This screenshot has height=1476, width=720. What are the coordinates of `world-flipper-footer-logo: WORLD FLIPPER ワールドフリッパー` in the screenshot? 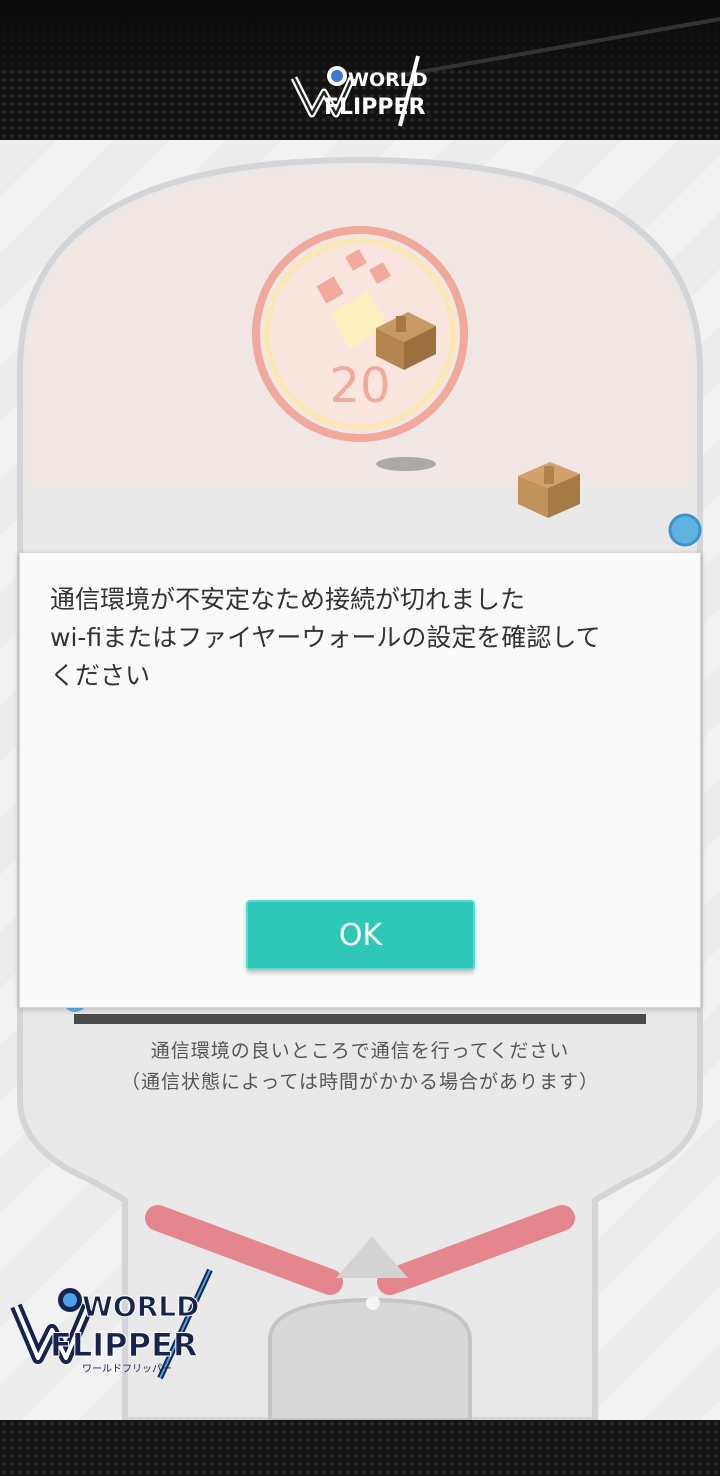 It's located at (111, 1324).